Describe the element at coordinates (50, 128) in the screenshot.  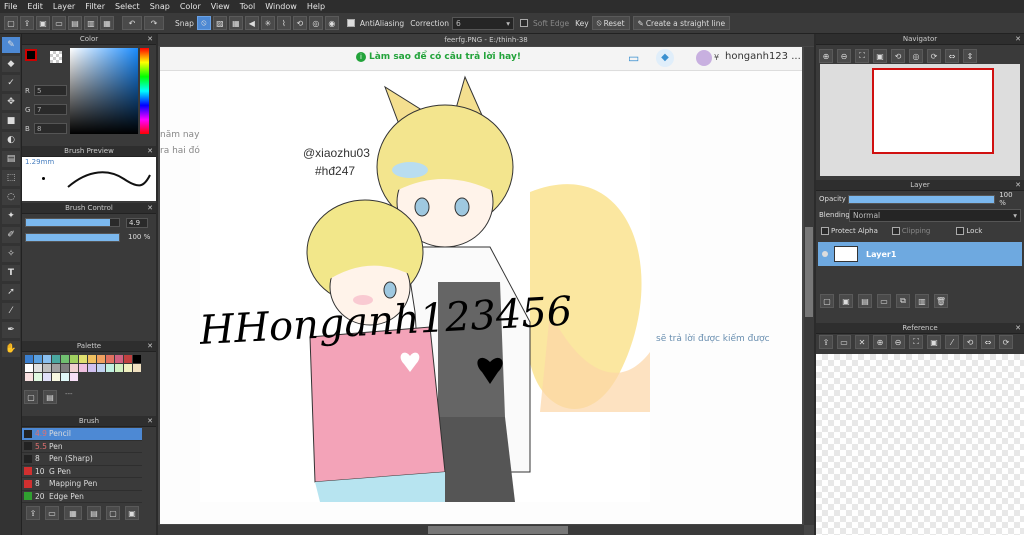
I see `b-input: 8` at that location.